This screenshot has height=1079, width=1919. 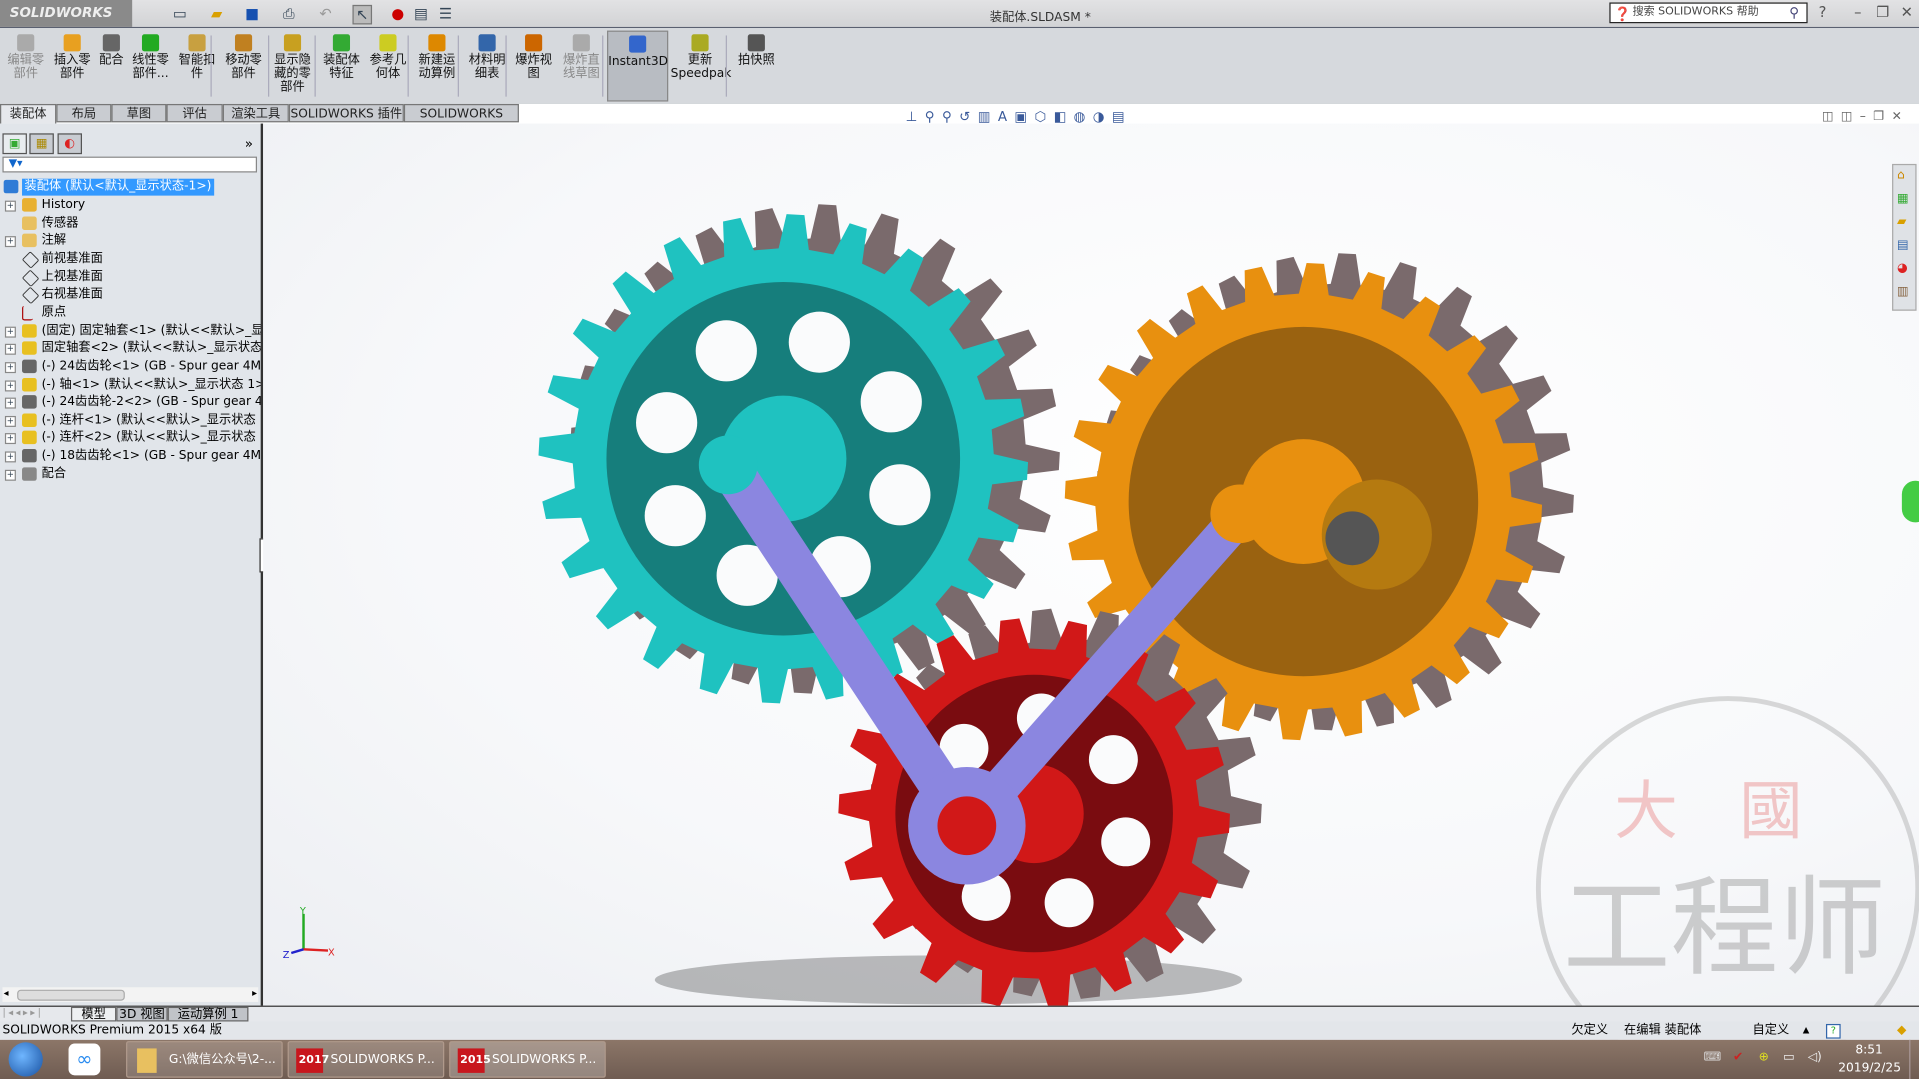 I want to click on tab-1: 布局, so click(x=84, y=113).